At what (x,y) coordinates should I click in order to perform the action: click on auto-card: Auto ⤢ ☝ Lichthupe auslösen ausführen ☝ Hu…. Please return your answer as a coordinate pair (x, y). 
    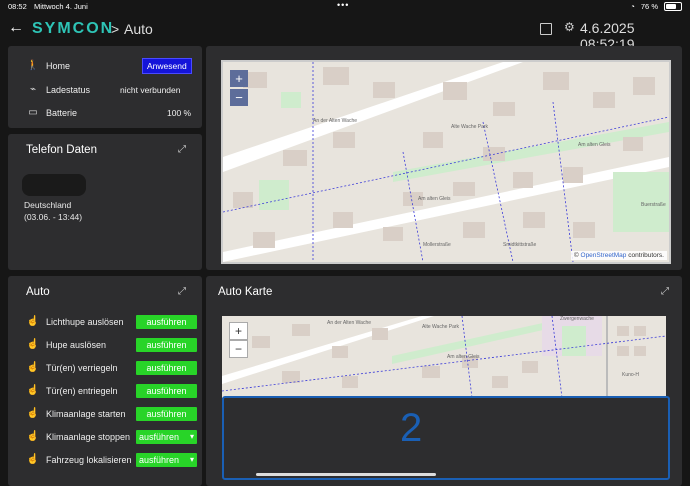
    Looking at the image, I should click on (105, 381).